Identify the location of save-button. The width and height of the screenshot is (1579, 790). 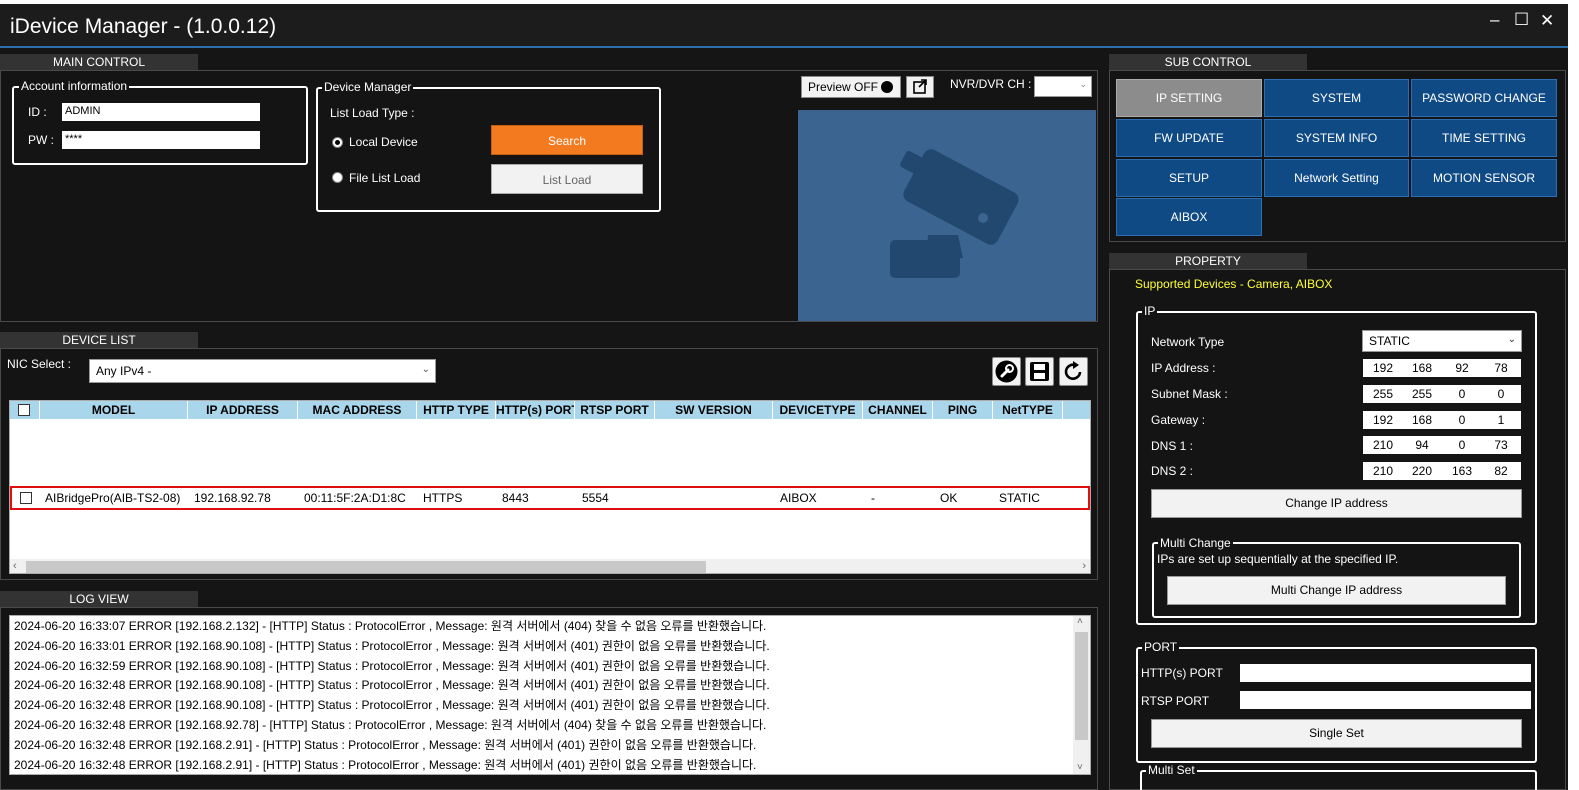
(1039, 371).